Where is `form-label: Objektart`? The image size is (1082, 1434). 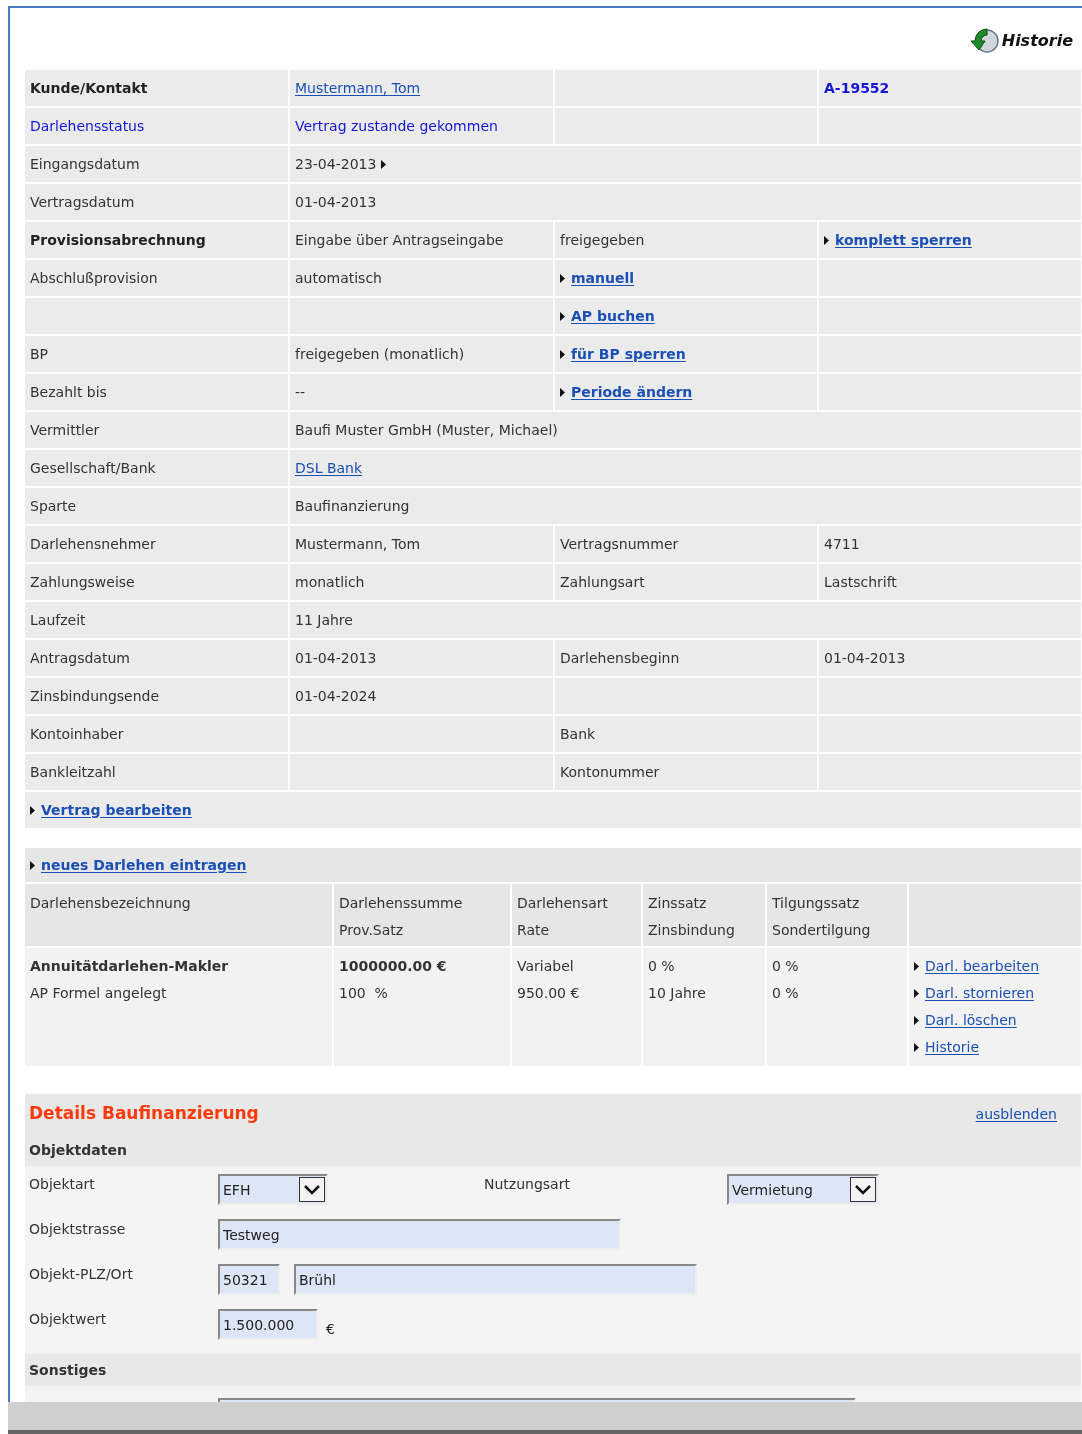
form-label: Objektart is located at coordinates (62, 1184).